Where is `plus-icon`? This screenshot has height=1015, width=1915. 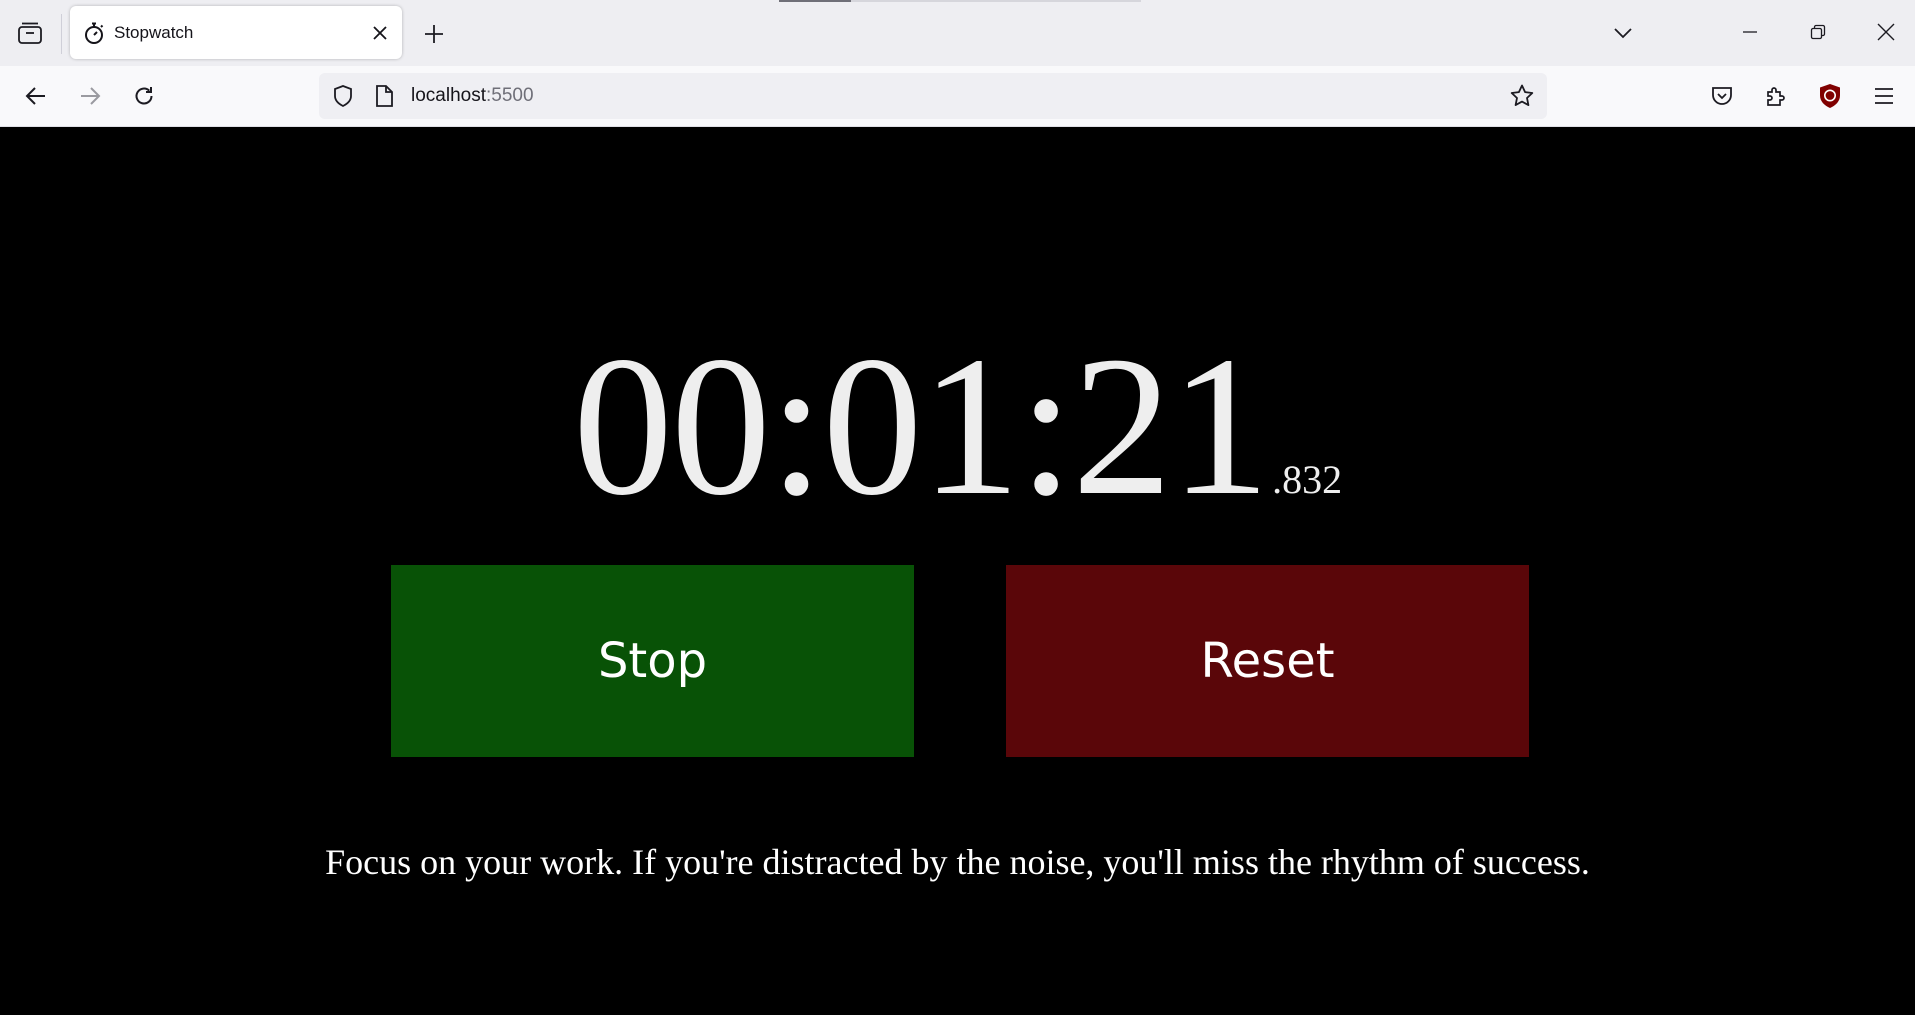
plus-icon is located at coordinates (434, 34).